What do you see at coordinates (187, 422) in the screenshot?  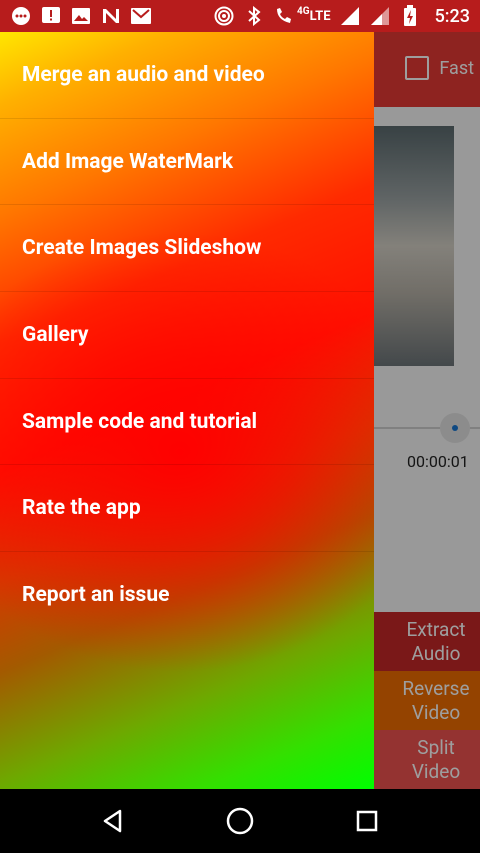 I see `menu-item-sample-code: Sample code and tutorial` at bounding box center [187, 422].